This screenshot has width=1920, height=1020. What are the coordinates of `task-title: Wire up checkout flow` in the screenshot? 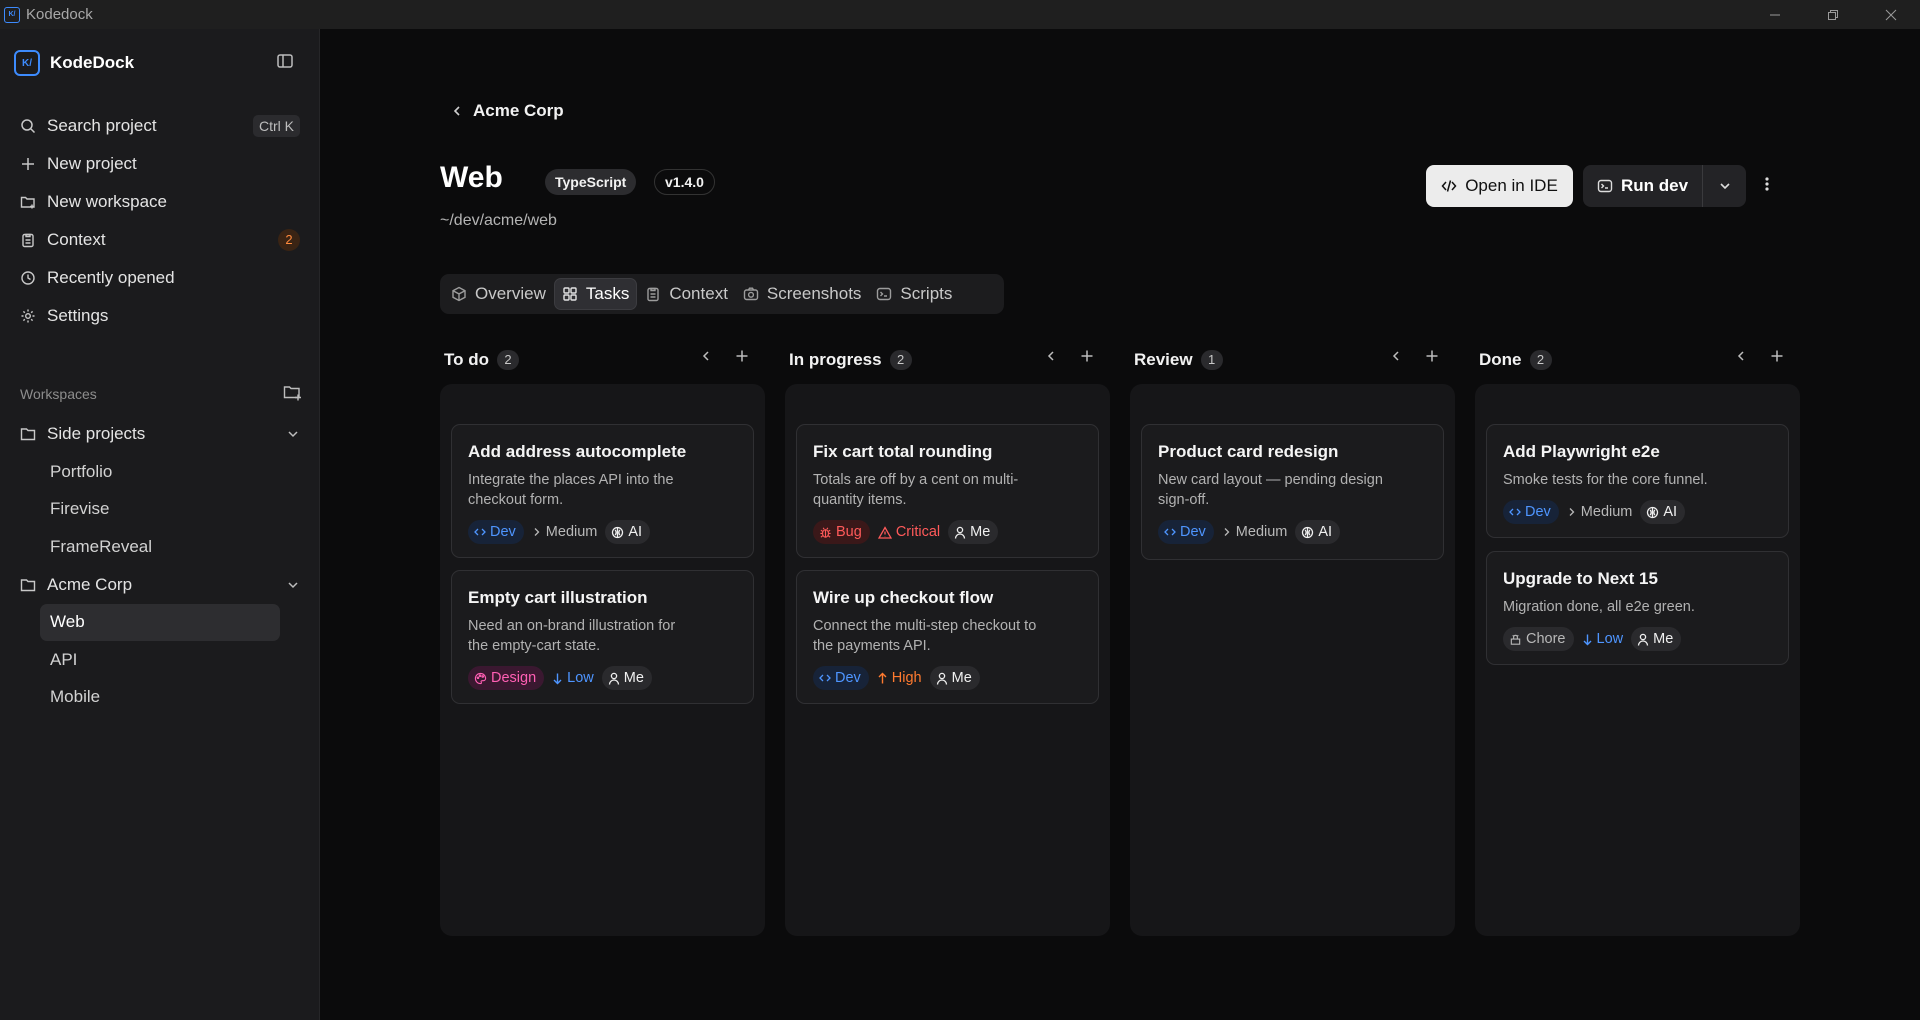 It's located at (903, 597).